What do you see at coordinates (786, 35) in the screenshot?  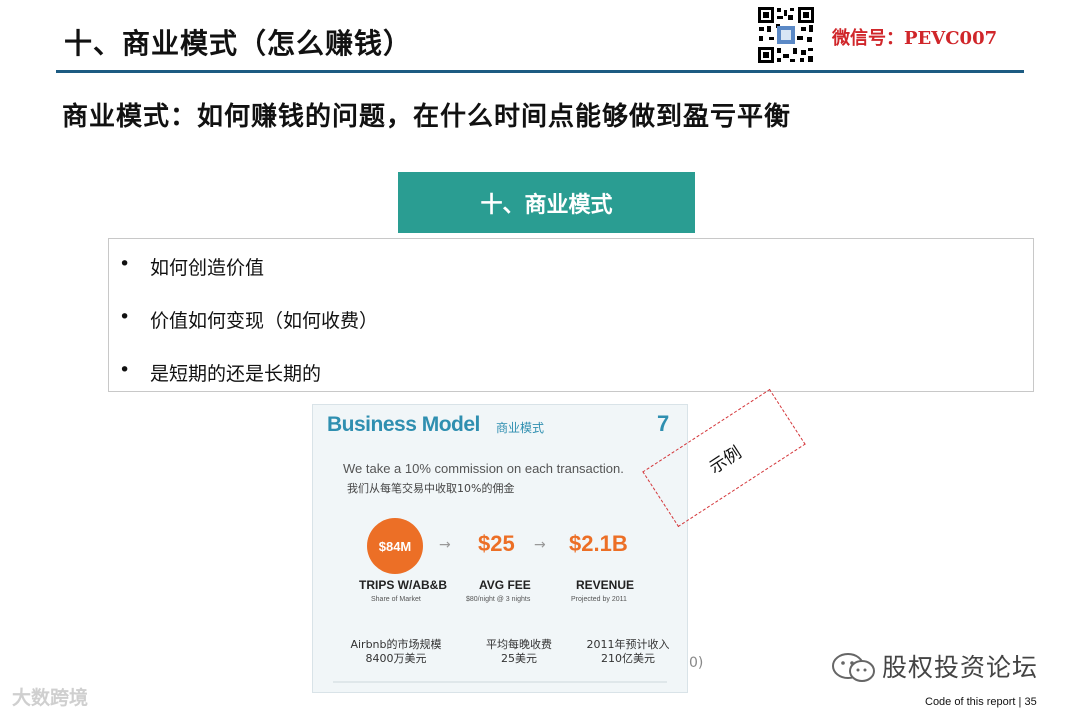 I see `qr-code-icon` at bounding box center [786, 35].